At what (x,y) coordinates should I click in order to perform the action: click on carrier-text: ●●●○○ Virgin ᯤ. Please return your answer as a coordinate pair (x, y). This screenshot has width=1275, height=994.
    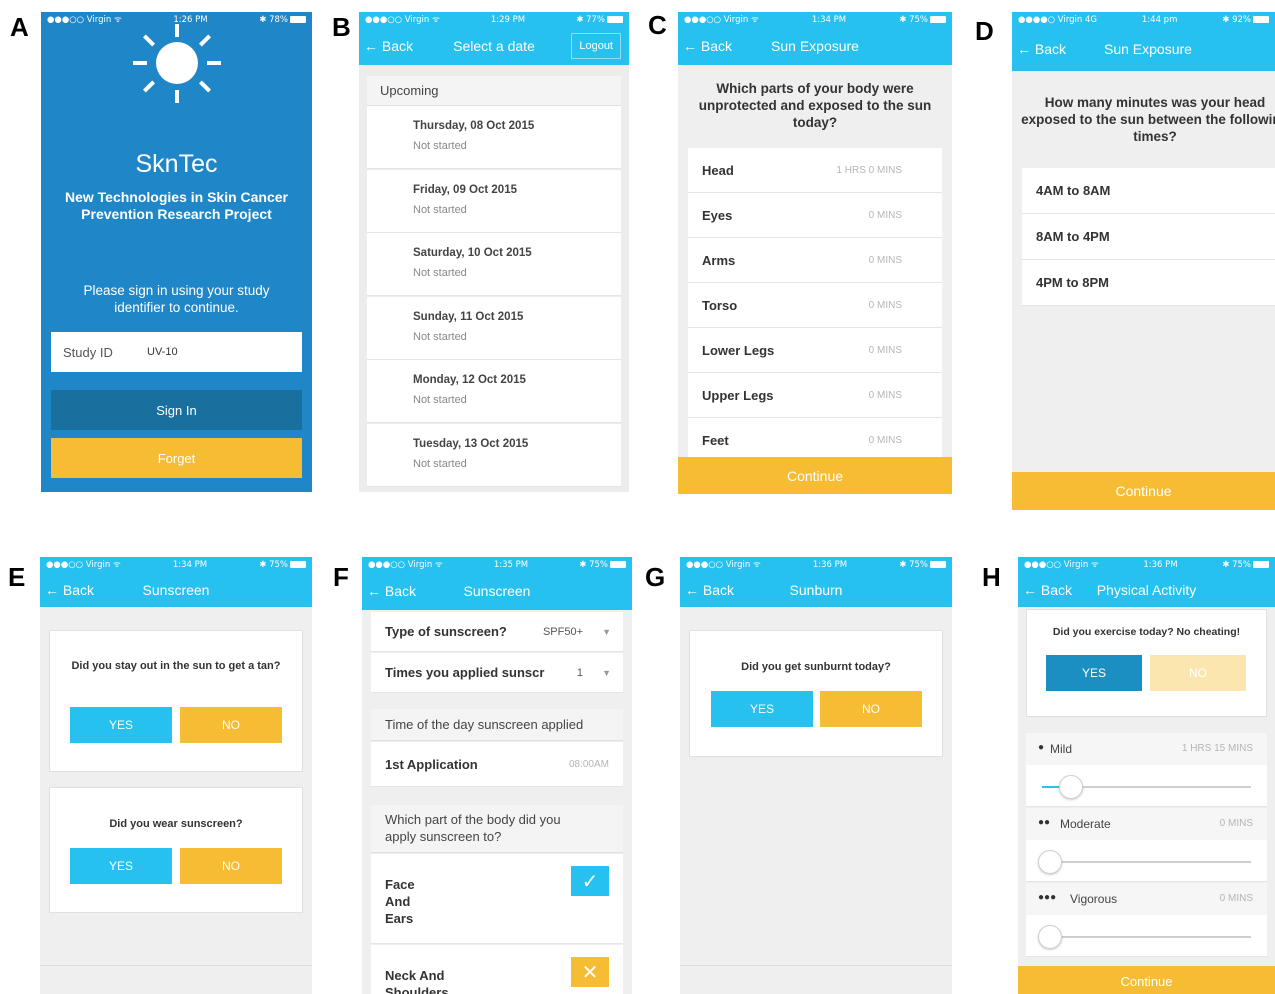
    Looking at the image, I should click on (84, 20).